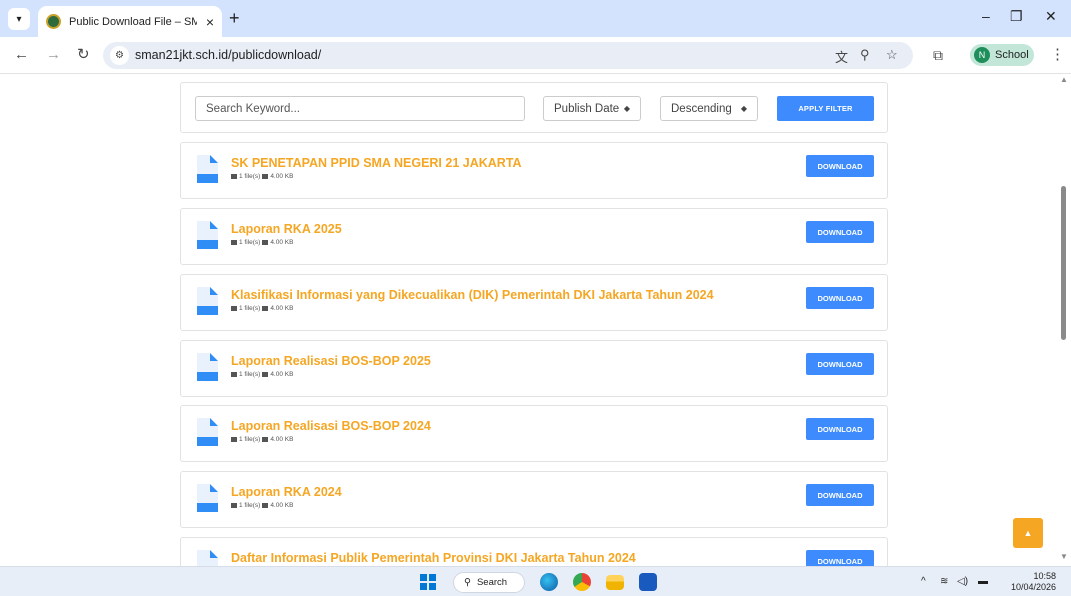 The width and height of the screenshot is (1071, 596). Describe the element at coordinates (1057, 55) in the screenshot. I see `menu-icon: ⋮` at that location.